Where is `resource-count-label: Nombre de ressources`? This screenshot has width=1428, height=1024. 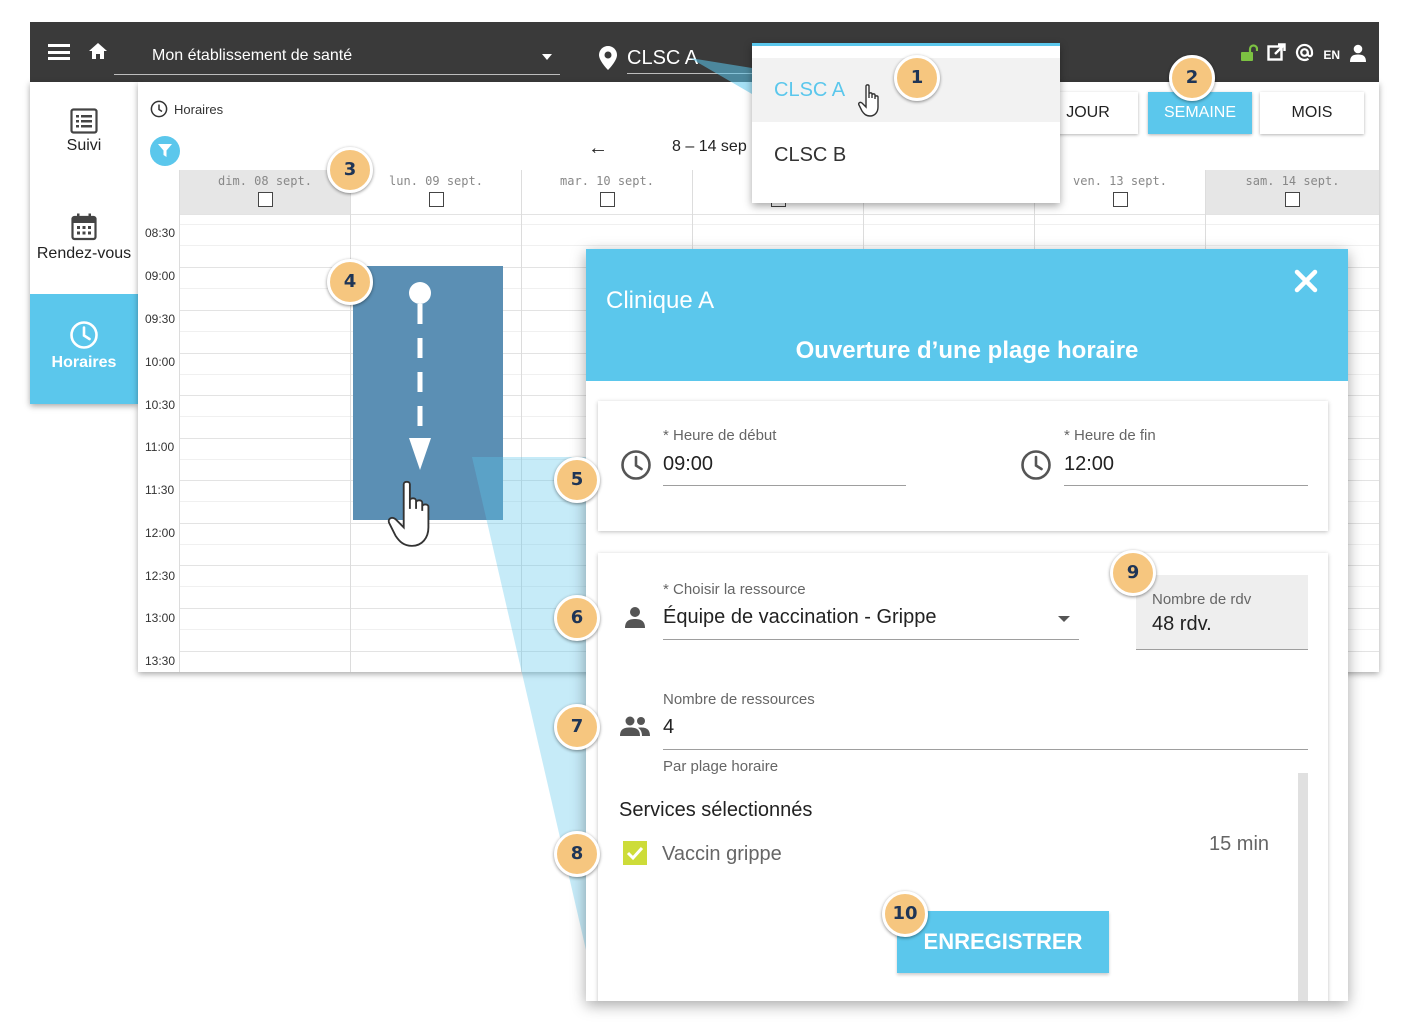
resource-count-label: Nombre de ressources is located at coordinates (739, 699).